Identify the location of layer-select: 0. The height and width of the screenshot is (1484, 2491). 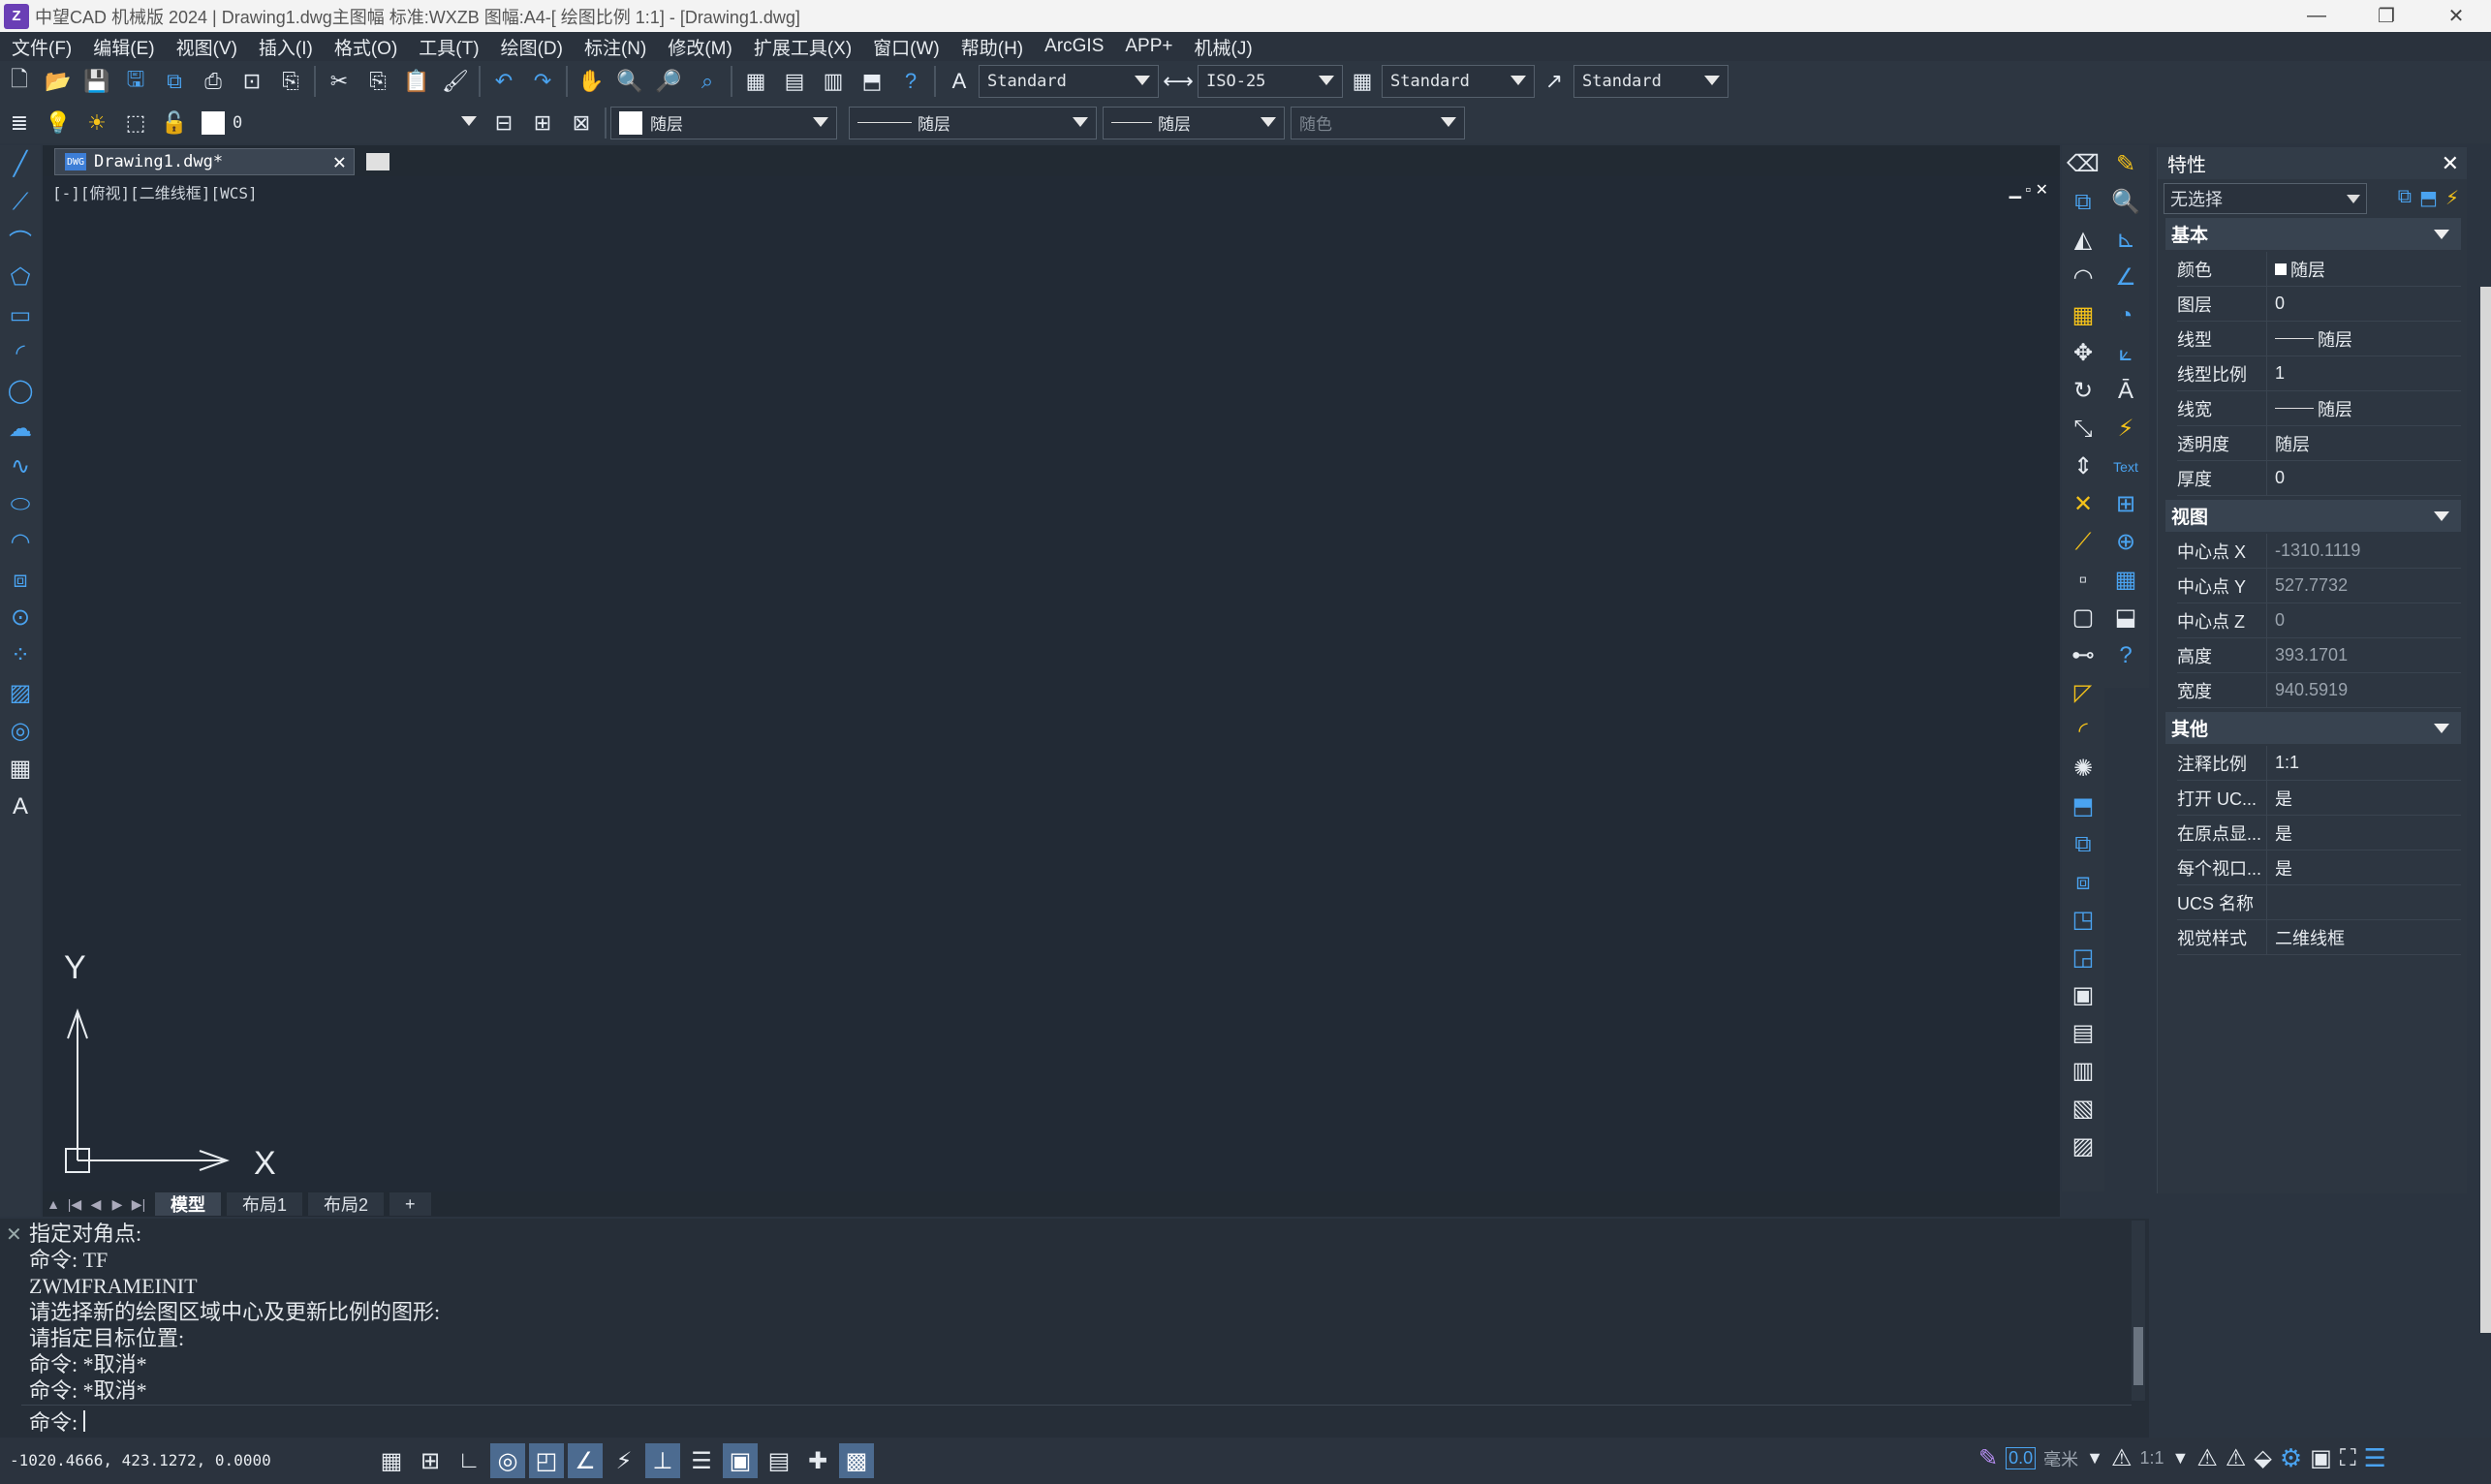
(339, 123).